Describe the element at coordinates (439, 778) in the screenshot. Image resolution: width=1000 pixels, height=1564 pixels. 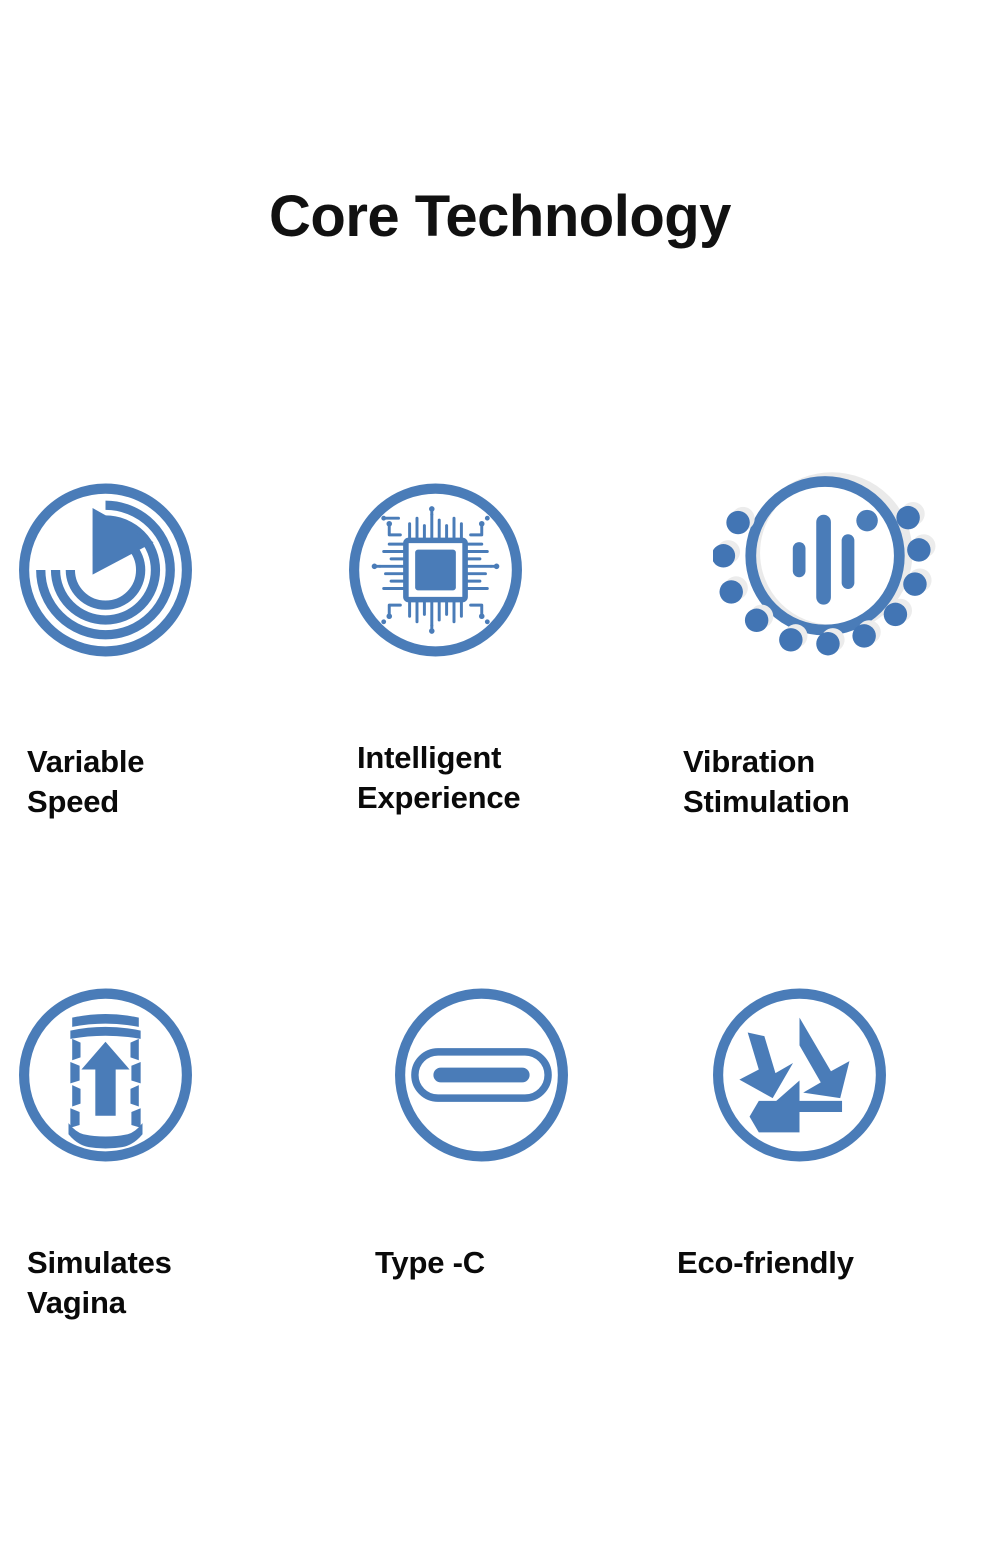
I see `feature-label: Intelligent Experience` at that location.